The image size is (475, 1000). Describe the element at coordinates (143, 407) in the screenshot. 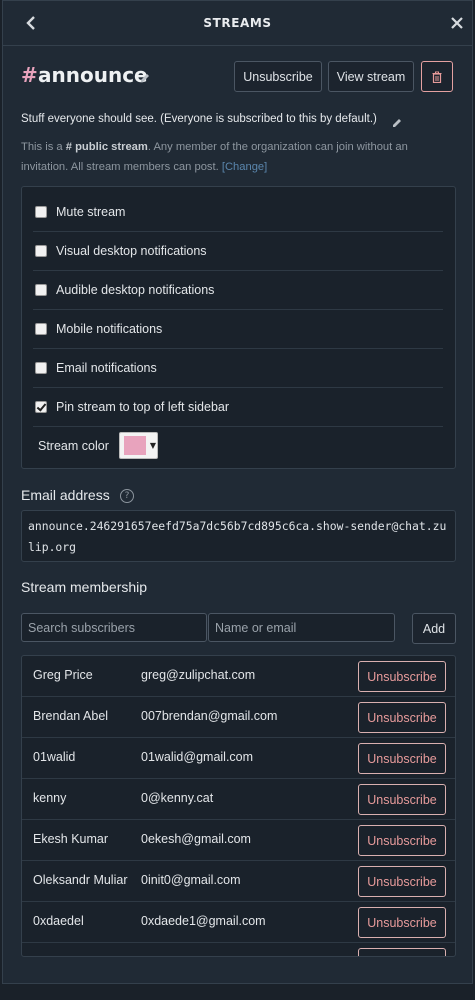

I see `setting-label: Pin stream to top of left sidebar` at that location.